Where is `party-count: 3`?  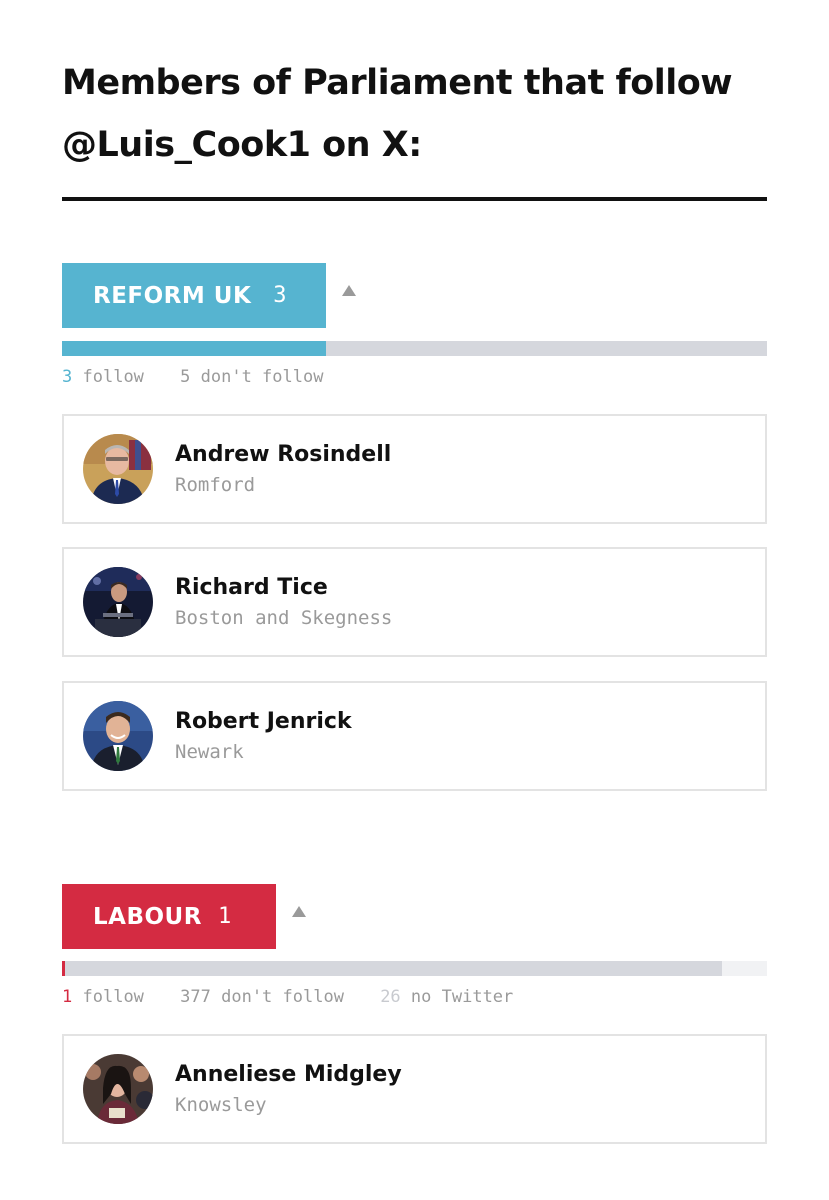
party-count: 3 is located at coordinates (280, 295).